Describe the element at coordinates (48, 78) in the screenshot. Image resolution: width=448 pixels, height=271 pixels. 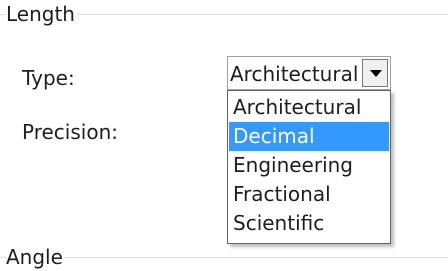
I see `type-label: Type:` at that location.